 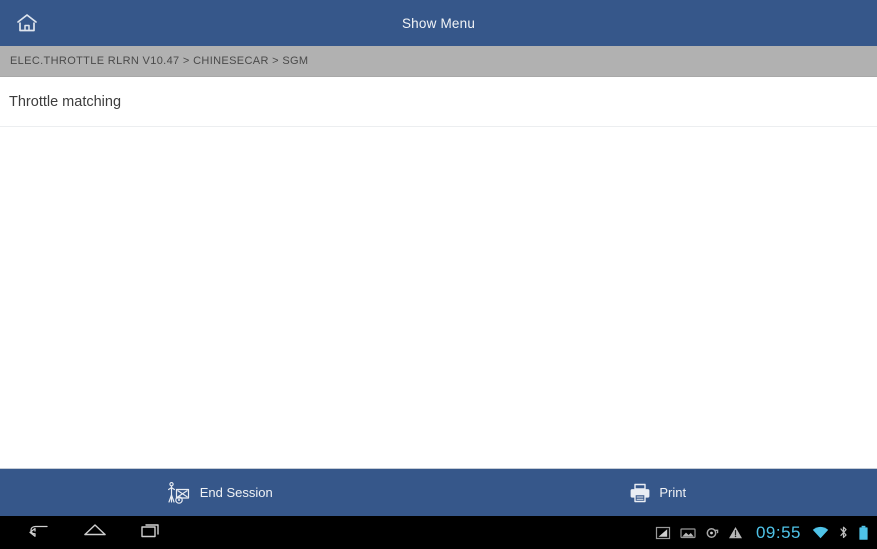 What do you see at coordinates (438, 532) in the screenshot?
I see `android-system-bar: 09:55` at bounding box center [438, 532].